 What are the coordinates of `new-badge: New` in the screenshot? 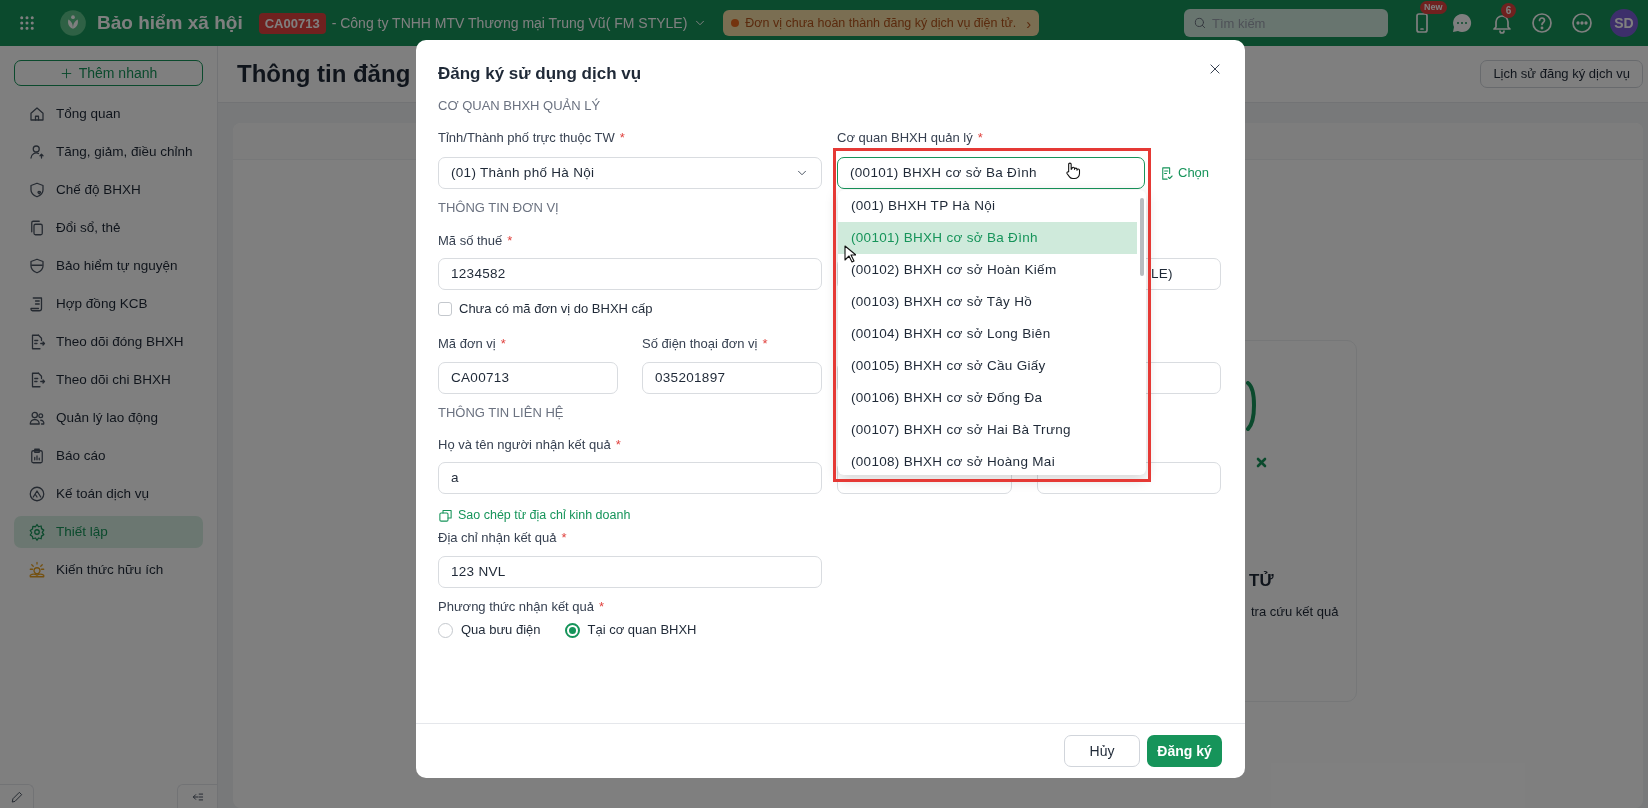 It's located at (1433, 7).